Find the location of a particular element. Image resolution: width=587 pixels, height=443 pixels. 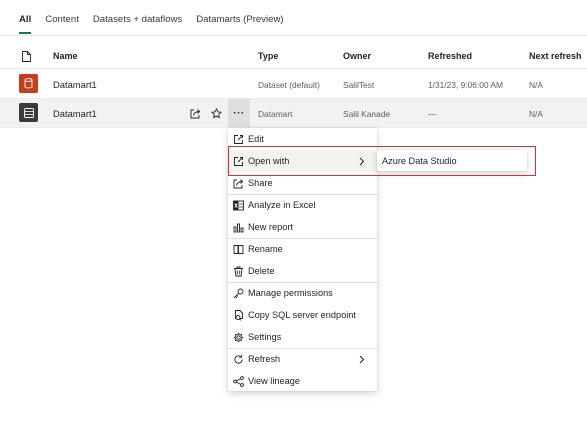

tab-content: Content is located at coordinates (62, 21).